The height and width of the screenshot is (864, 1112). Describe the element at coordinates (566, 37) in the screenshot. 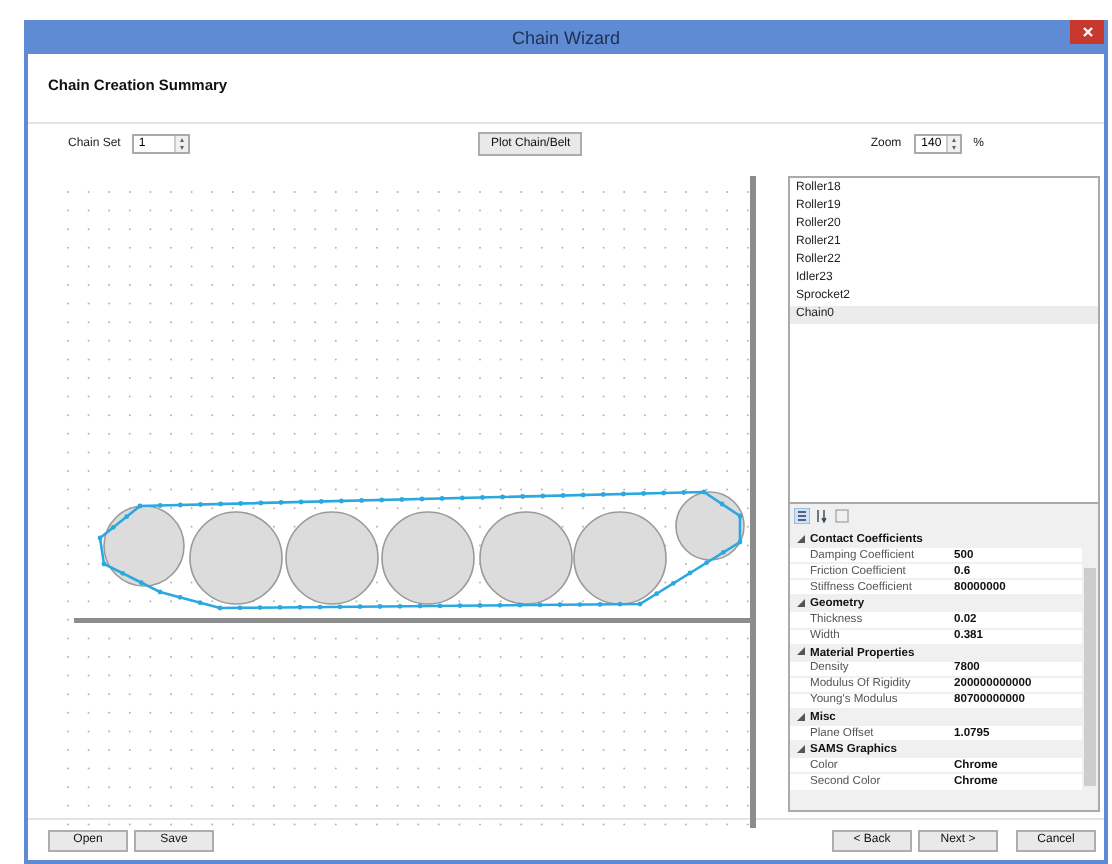

I see `window-title: Chain Wizard` at that location.